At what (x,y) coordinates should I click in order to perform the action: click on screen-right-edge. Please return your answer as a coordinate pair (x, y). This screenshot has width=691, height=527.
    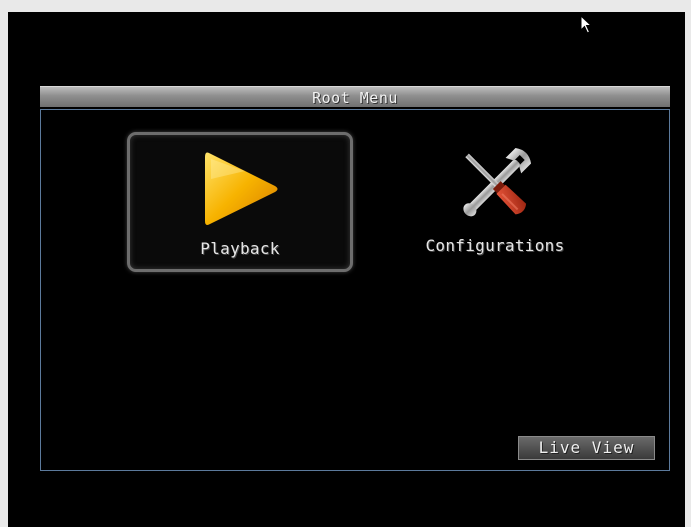
    Looking at the image, I should click on (688, 263).